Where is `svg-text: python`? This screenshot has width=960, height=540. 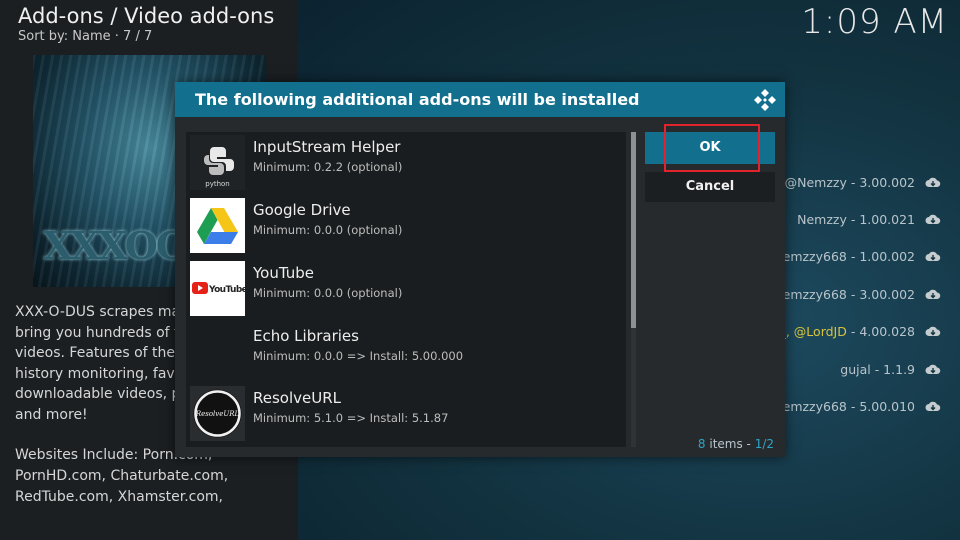 svg-text: python is located at coordinates (217, 184).